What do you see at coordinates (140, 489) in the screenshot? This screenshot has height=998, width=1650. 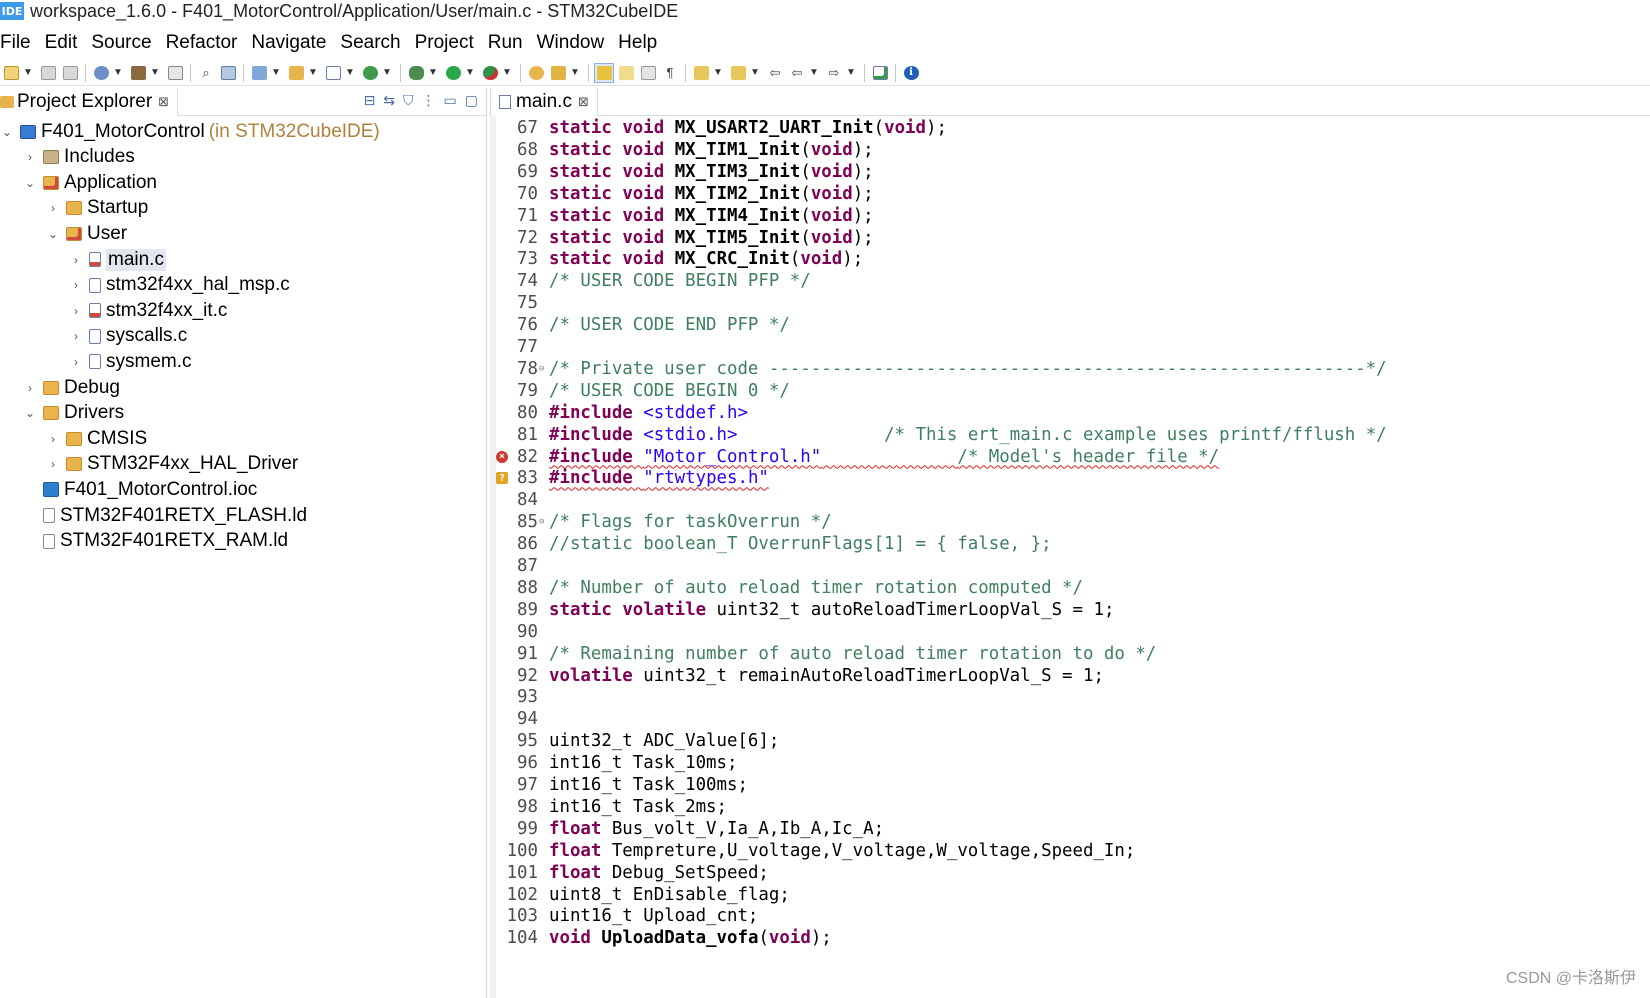 I see `tree-item: F401_MotorControl.ioc` at bounding box center [140, 489].